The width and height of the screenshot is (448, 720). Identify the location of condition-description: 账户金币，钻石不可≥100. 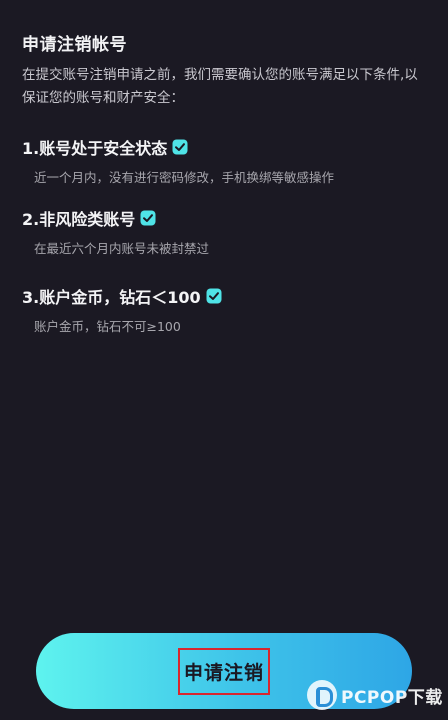
(107, 326).